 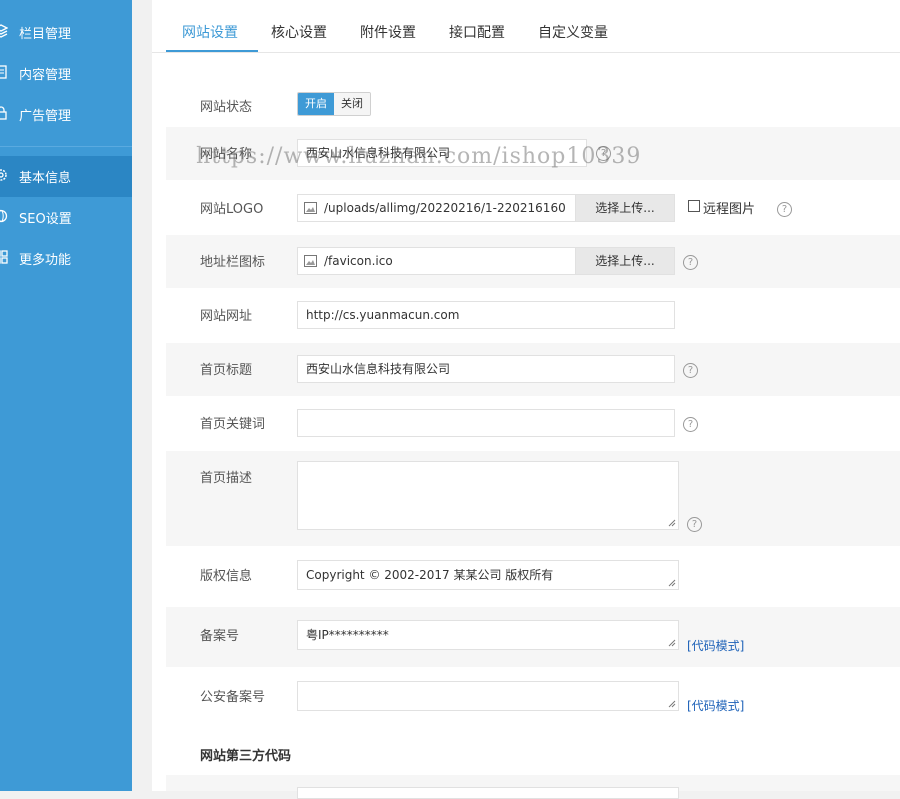 What do you see at coordinates (45, 116) in the screenshot?
I see `sidebar-item-label: 广告管理` at bounding box center [45, 116].